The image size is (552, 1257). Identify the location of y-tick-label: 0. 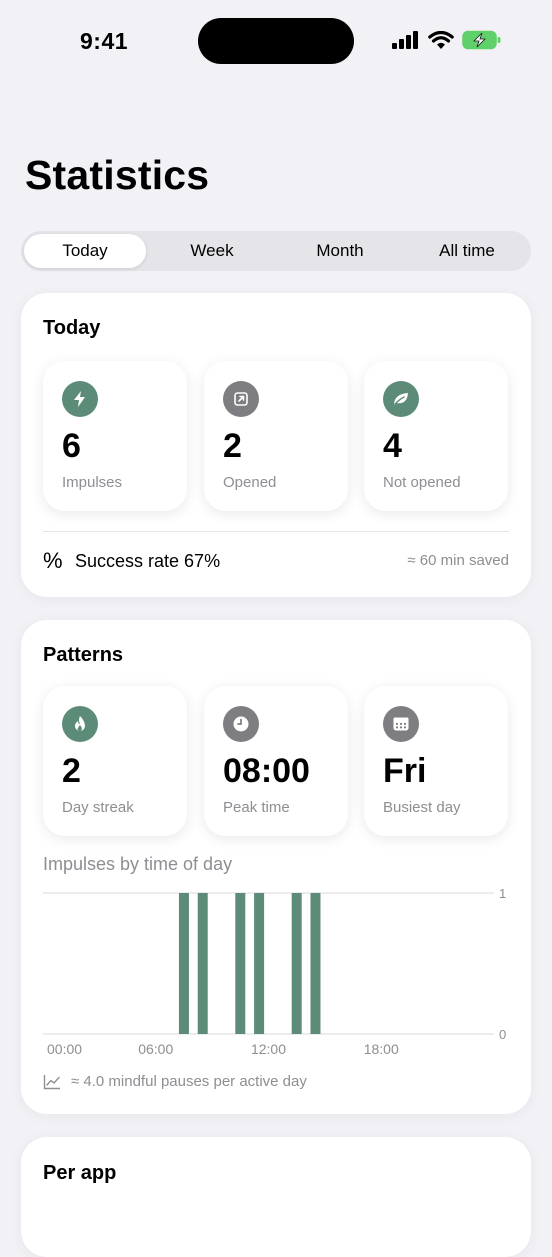
(502, 1034).